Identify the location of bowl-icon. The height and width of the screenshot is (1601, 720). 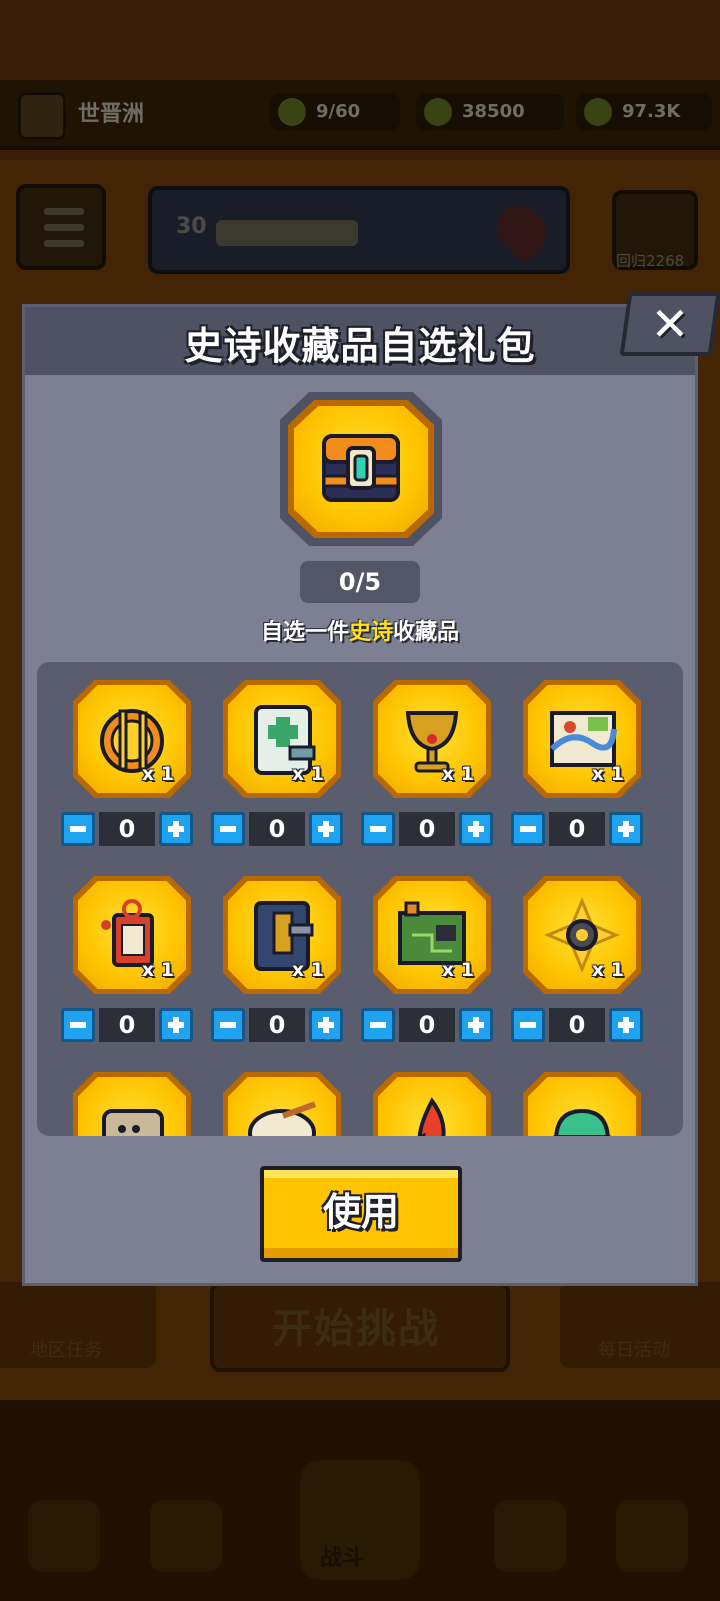
(282, 1118).